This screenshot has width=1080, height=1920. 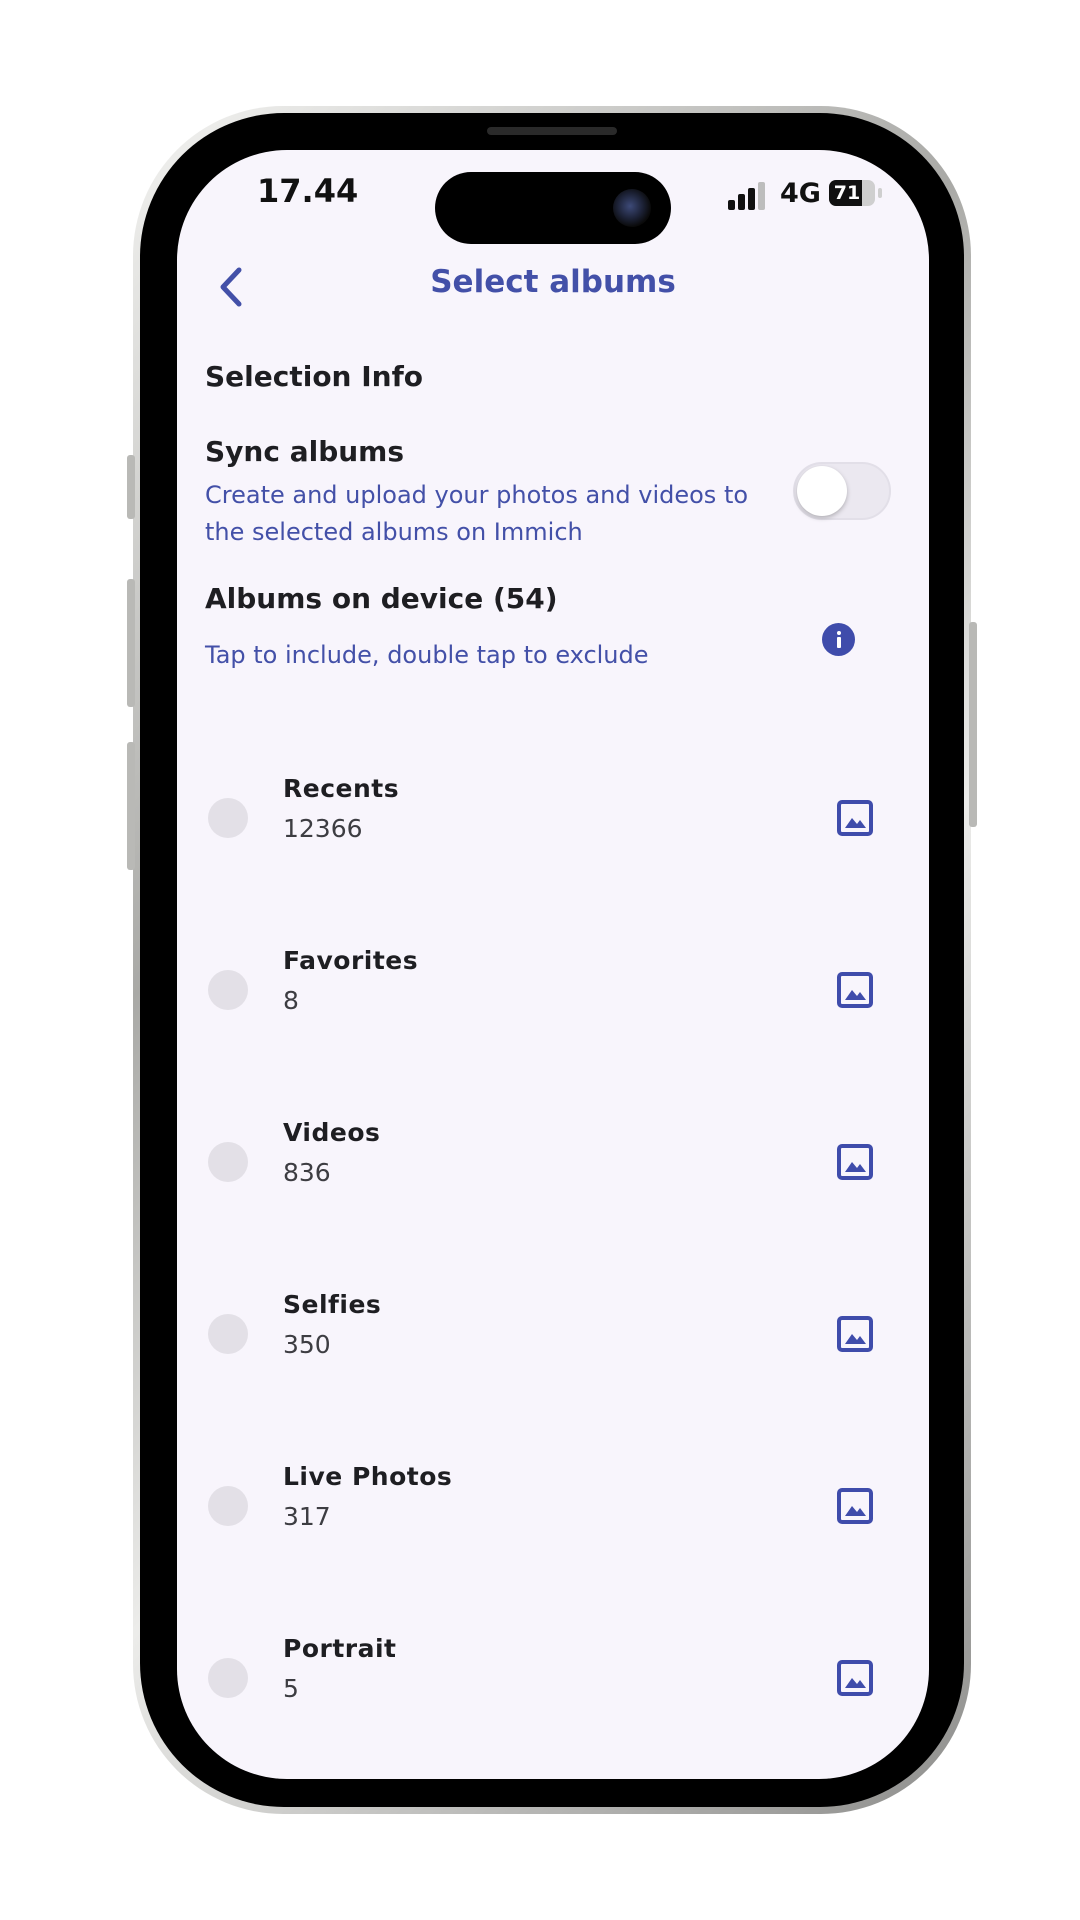 I want to click on page-title: Select albums, so click(x=553, y=282).